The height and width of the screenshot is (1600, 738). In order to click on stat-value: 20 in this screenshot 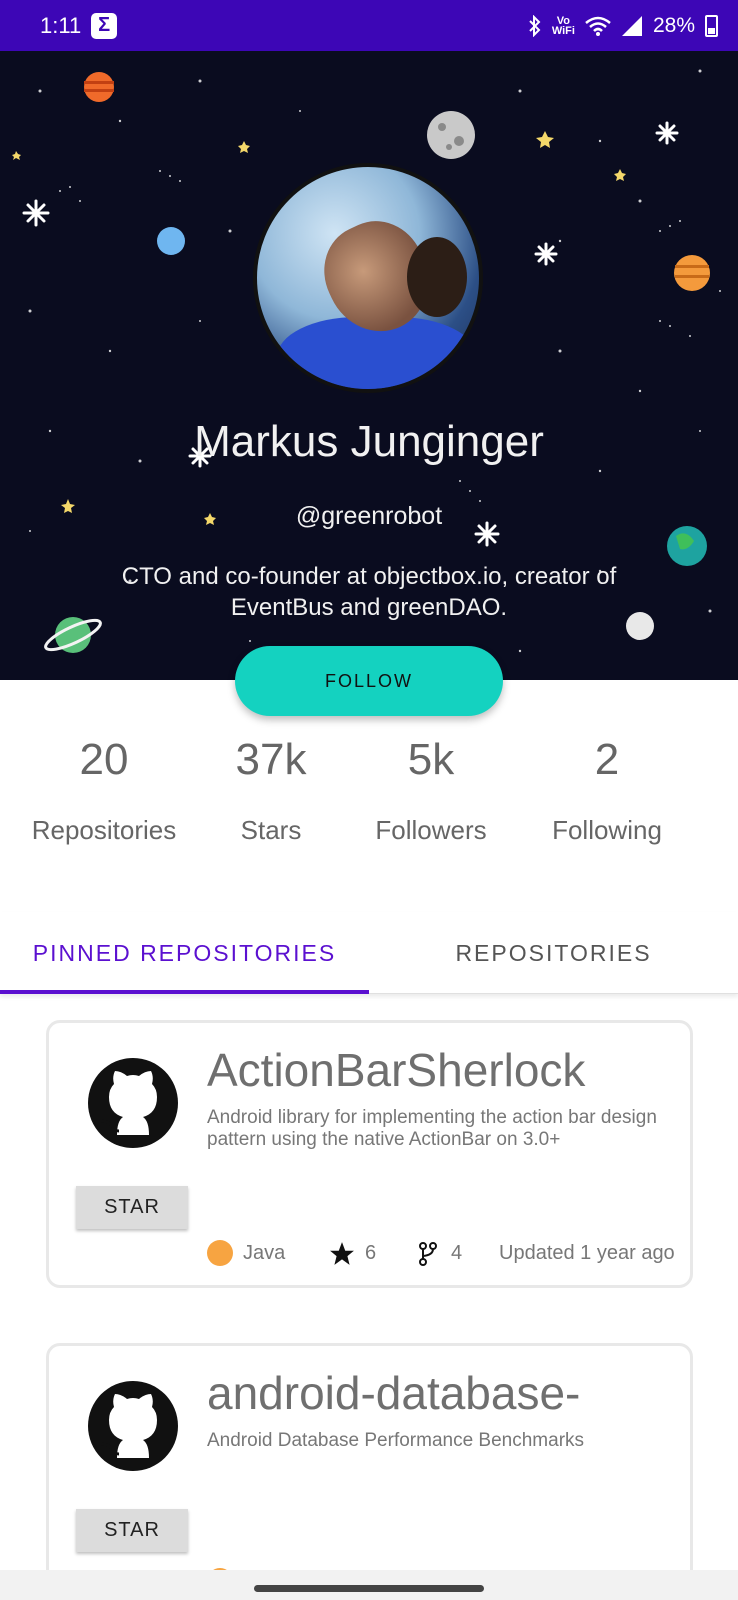, I will do `click(104, 759)`.